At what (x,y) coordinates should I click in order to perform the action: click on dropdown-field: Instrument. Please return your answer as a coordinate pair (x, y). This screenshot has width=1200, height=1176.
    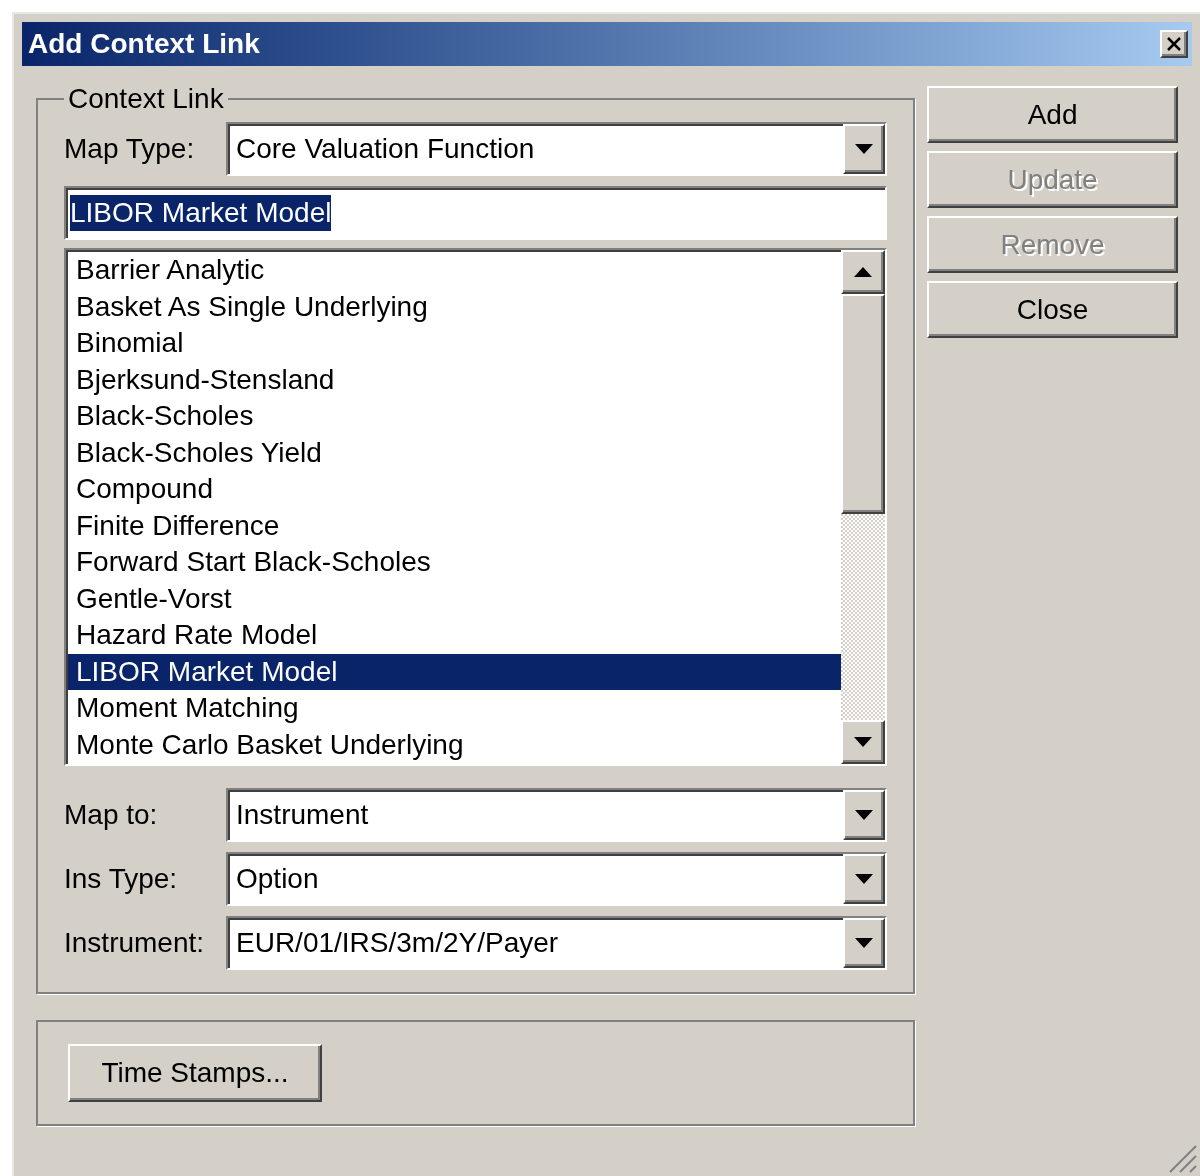
    Looking at the image, I should click on (557, 815).